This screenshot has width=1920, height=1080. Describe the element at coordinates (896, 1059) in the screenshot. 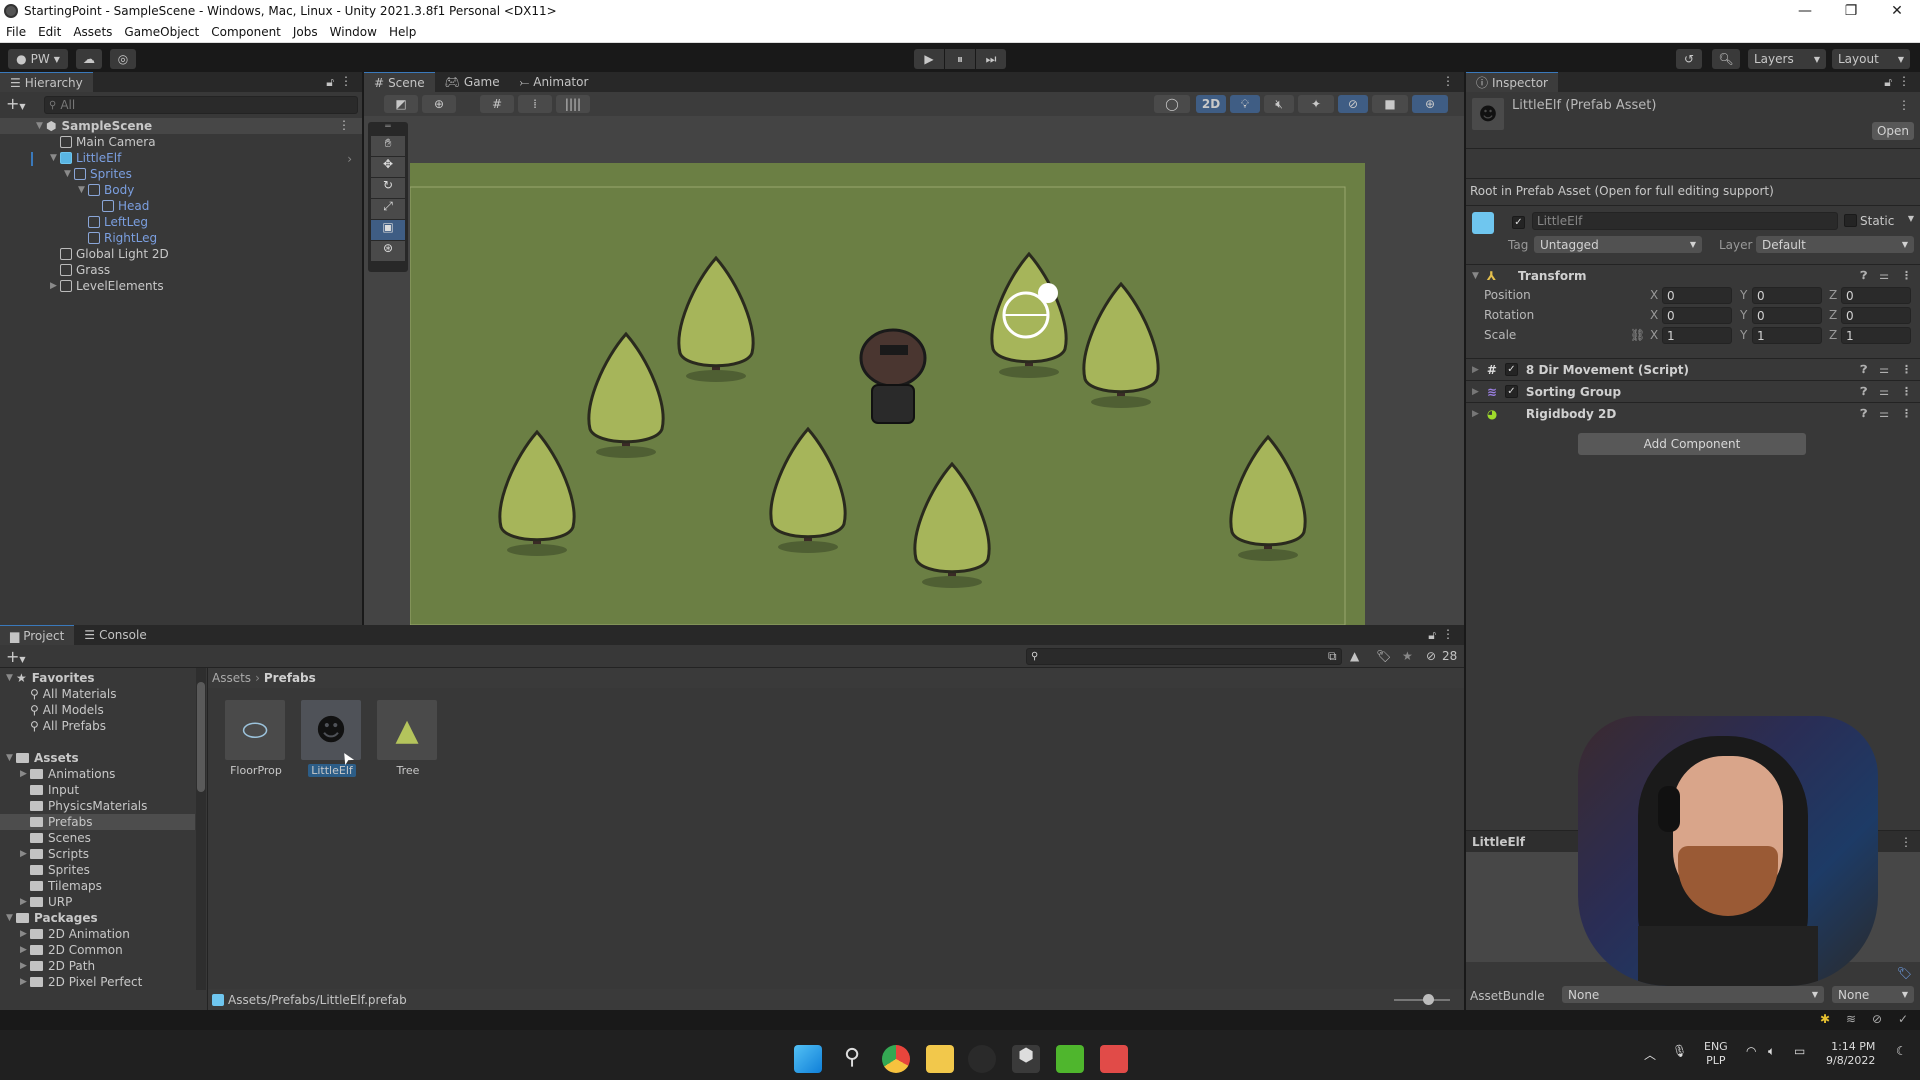

I see `chrome-icon` at that location.